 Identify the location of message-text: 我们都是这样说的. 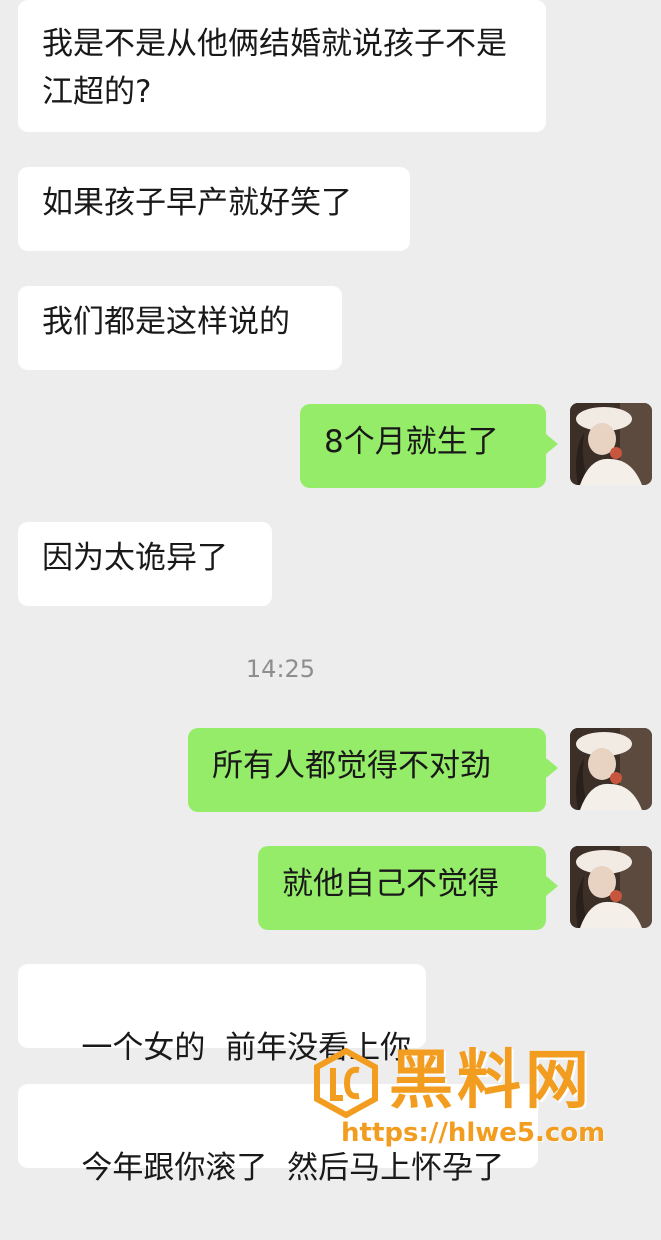
(166, 322).